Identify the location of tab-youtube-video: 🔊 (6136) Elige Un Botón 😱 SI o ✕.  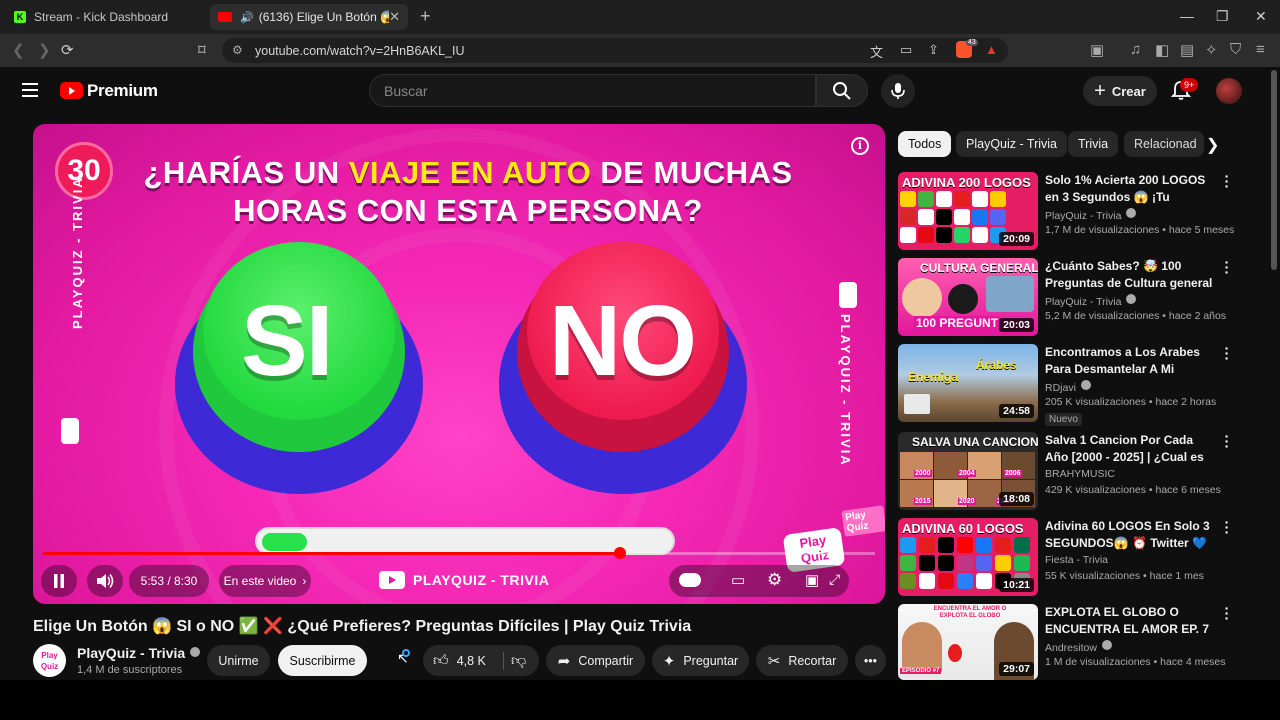
(309, 17).